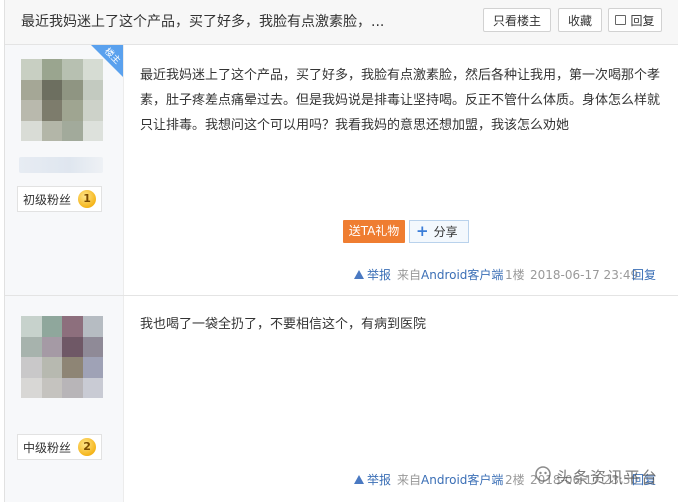 The height and width of the screenshot is (502, 678). I want to click on author-sidebar: 初级粉丝 1 楼主, so click(64, 170).